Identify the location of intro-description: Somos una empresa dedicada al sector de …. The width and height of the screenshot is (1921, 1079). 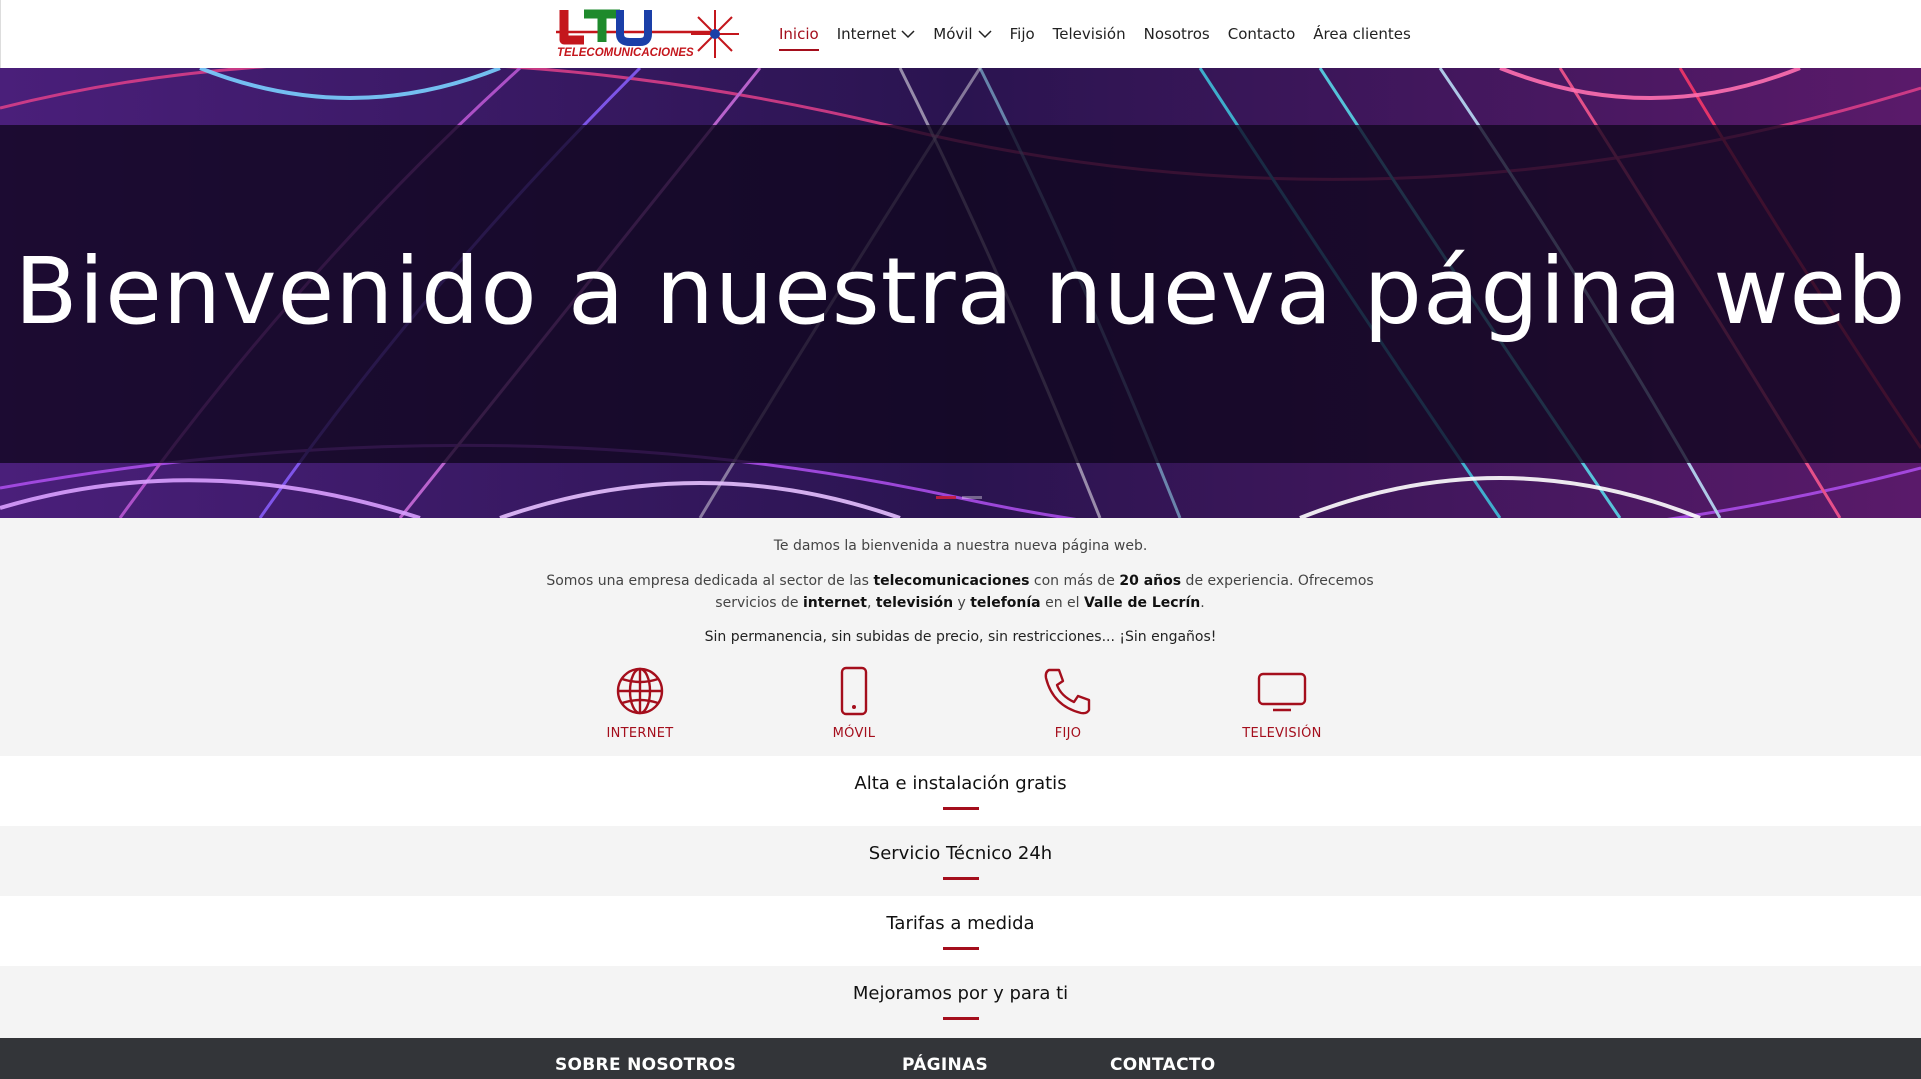
(960, 592).